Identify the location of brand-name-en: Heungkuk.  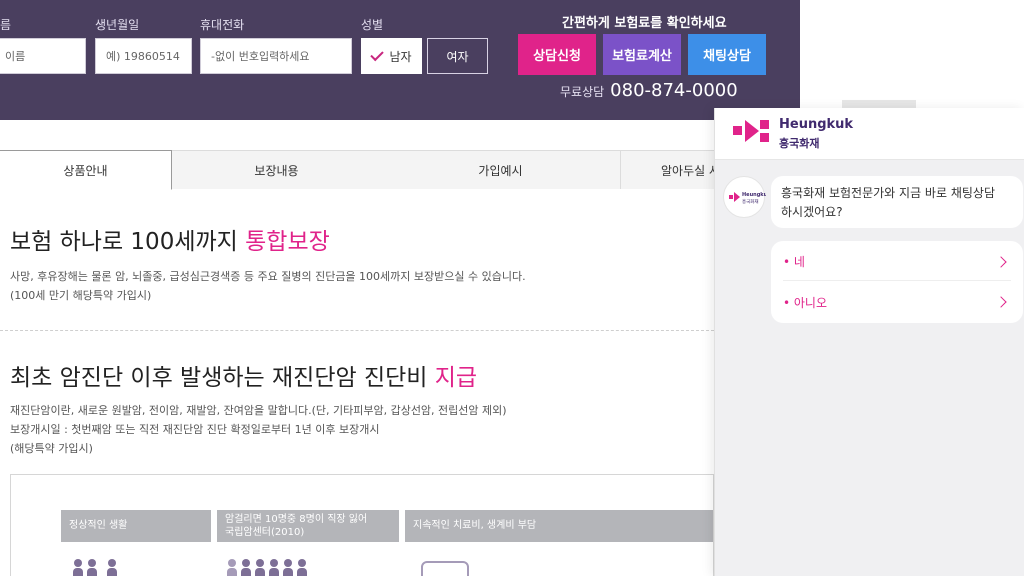
(816, 124).